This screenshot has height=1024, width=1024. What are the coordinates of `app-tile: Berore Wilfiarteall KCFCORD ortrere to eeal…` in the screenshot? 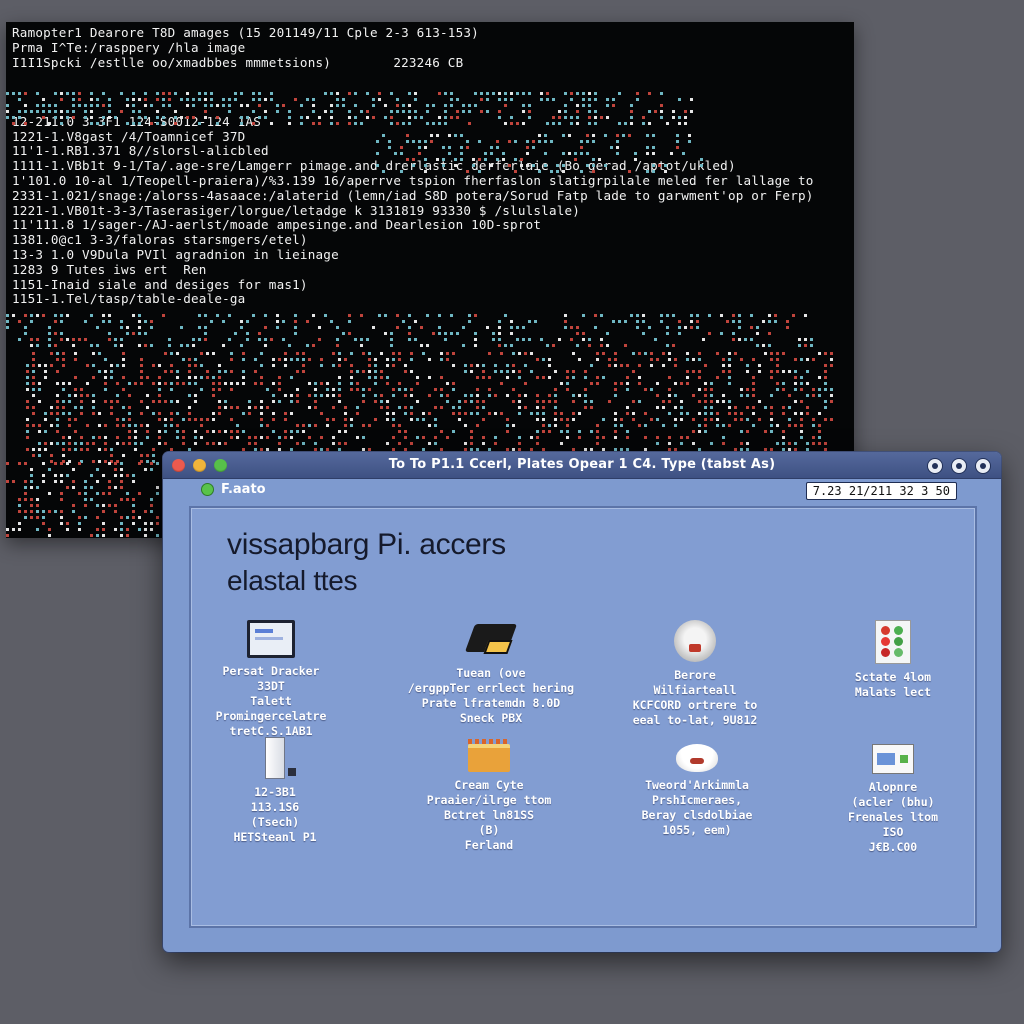 It's located at (695, 674).